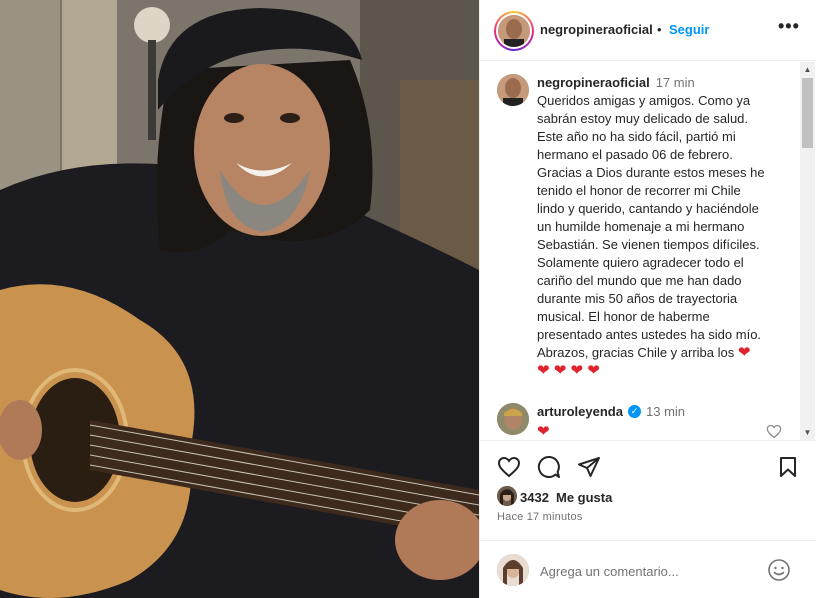 This screenshot has height=598, width=816. Describe the element at coordinates (637, 298) in the screenshot. I see `caption-line: durante mis 50 años de trayectoria` at that location.